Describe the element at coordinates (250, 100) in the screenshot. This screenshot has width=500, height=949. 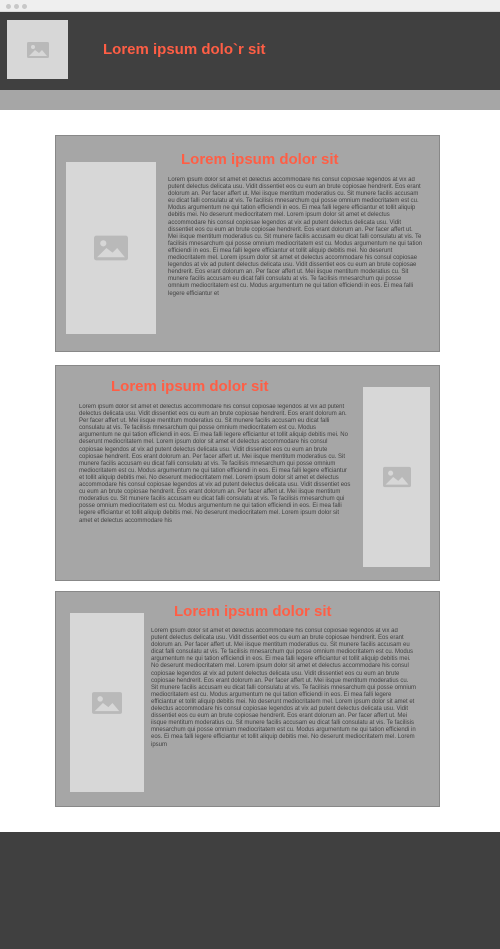
I see `nav-bar` at that location.